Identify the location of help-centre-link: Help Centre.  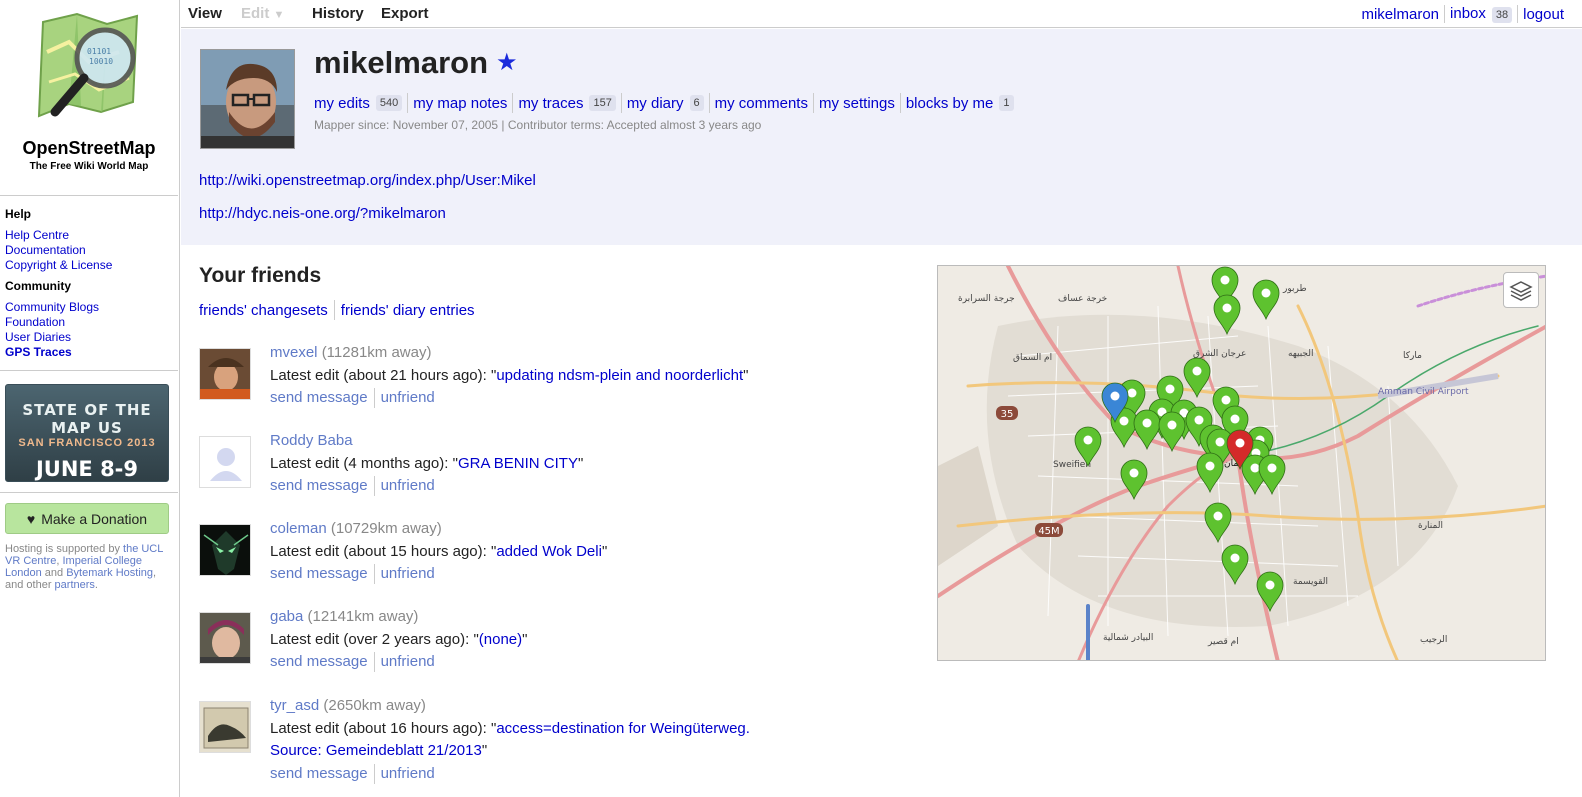
(89, 235).